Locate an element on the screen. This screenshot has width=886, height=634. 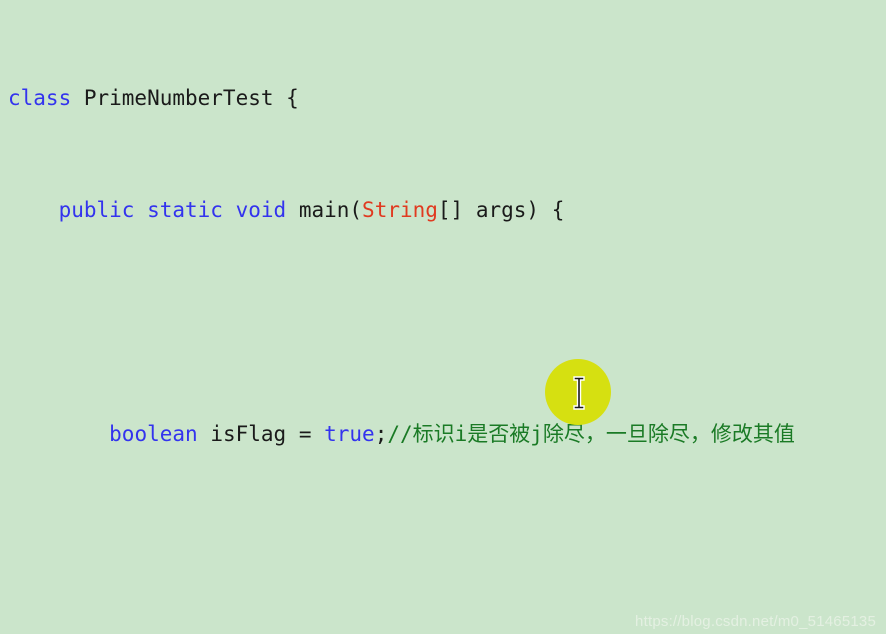
code-line-class-decl: class PrimeNumberTest { is located at coordinates (443, 98).